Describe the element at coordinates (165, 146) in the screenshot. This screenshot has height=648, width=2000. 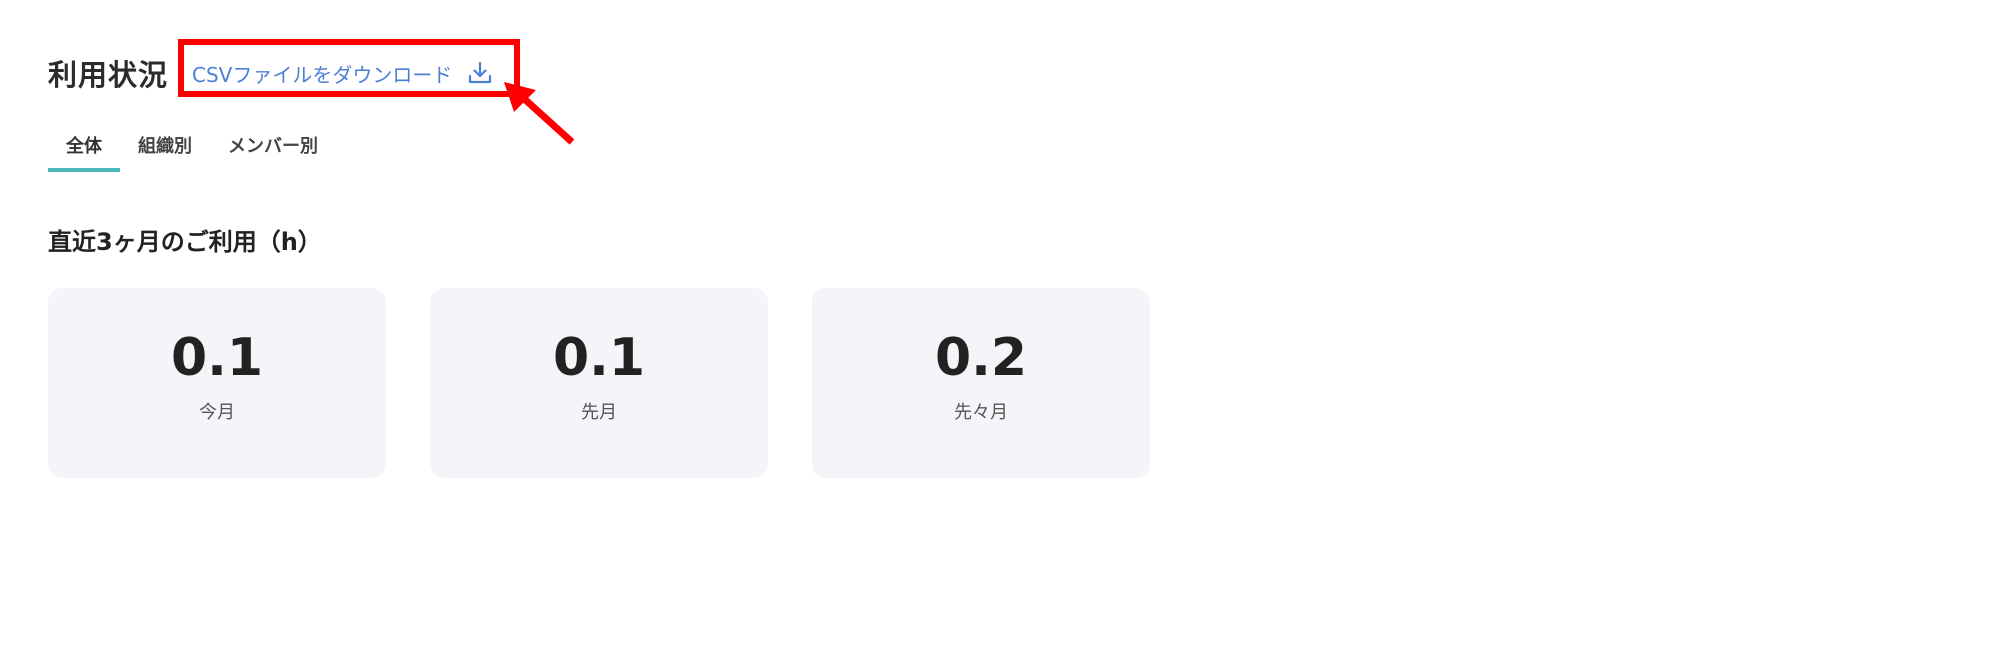
I see `tab-label: 組織別` at that location.